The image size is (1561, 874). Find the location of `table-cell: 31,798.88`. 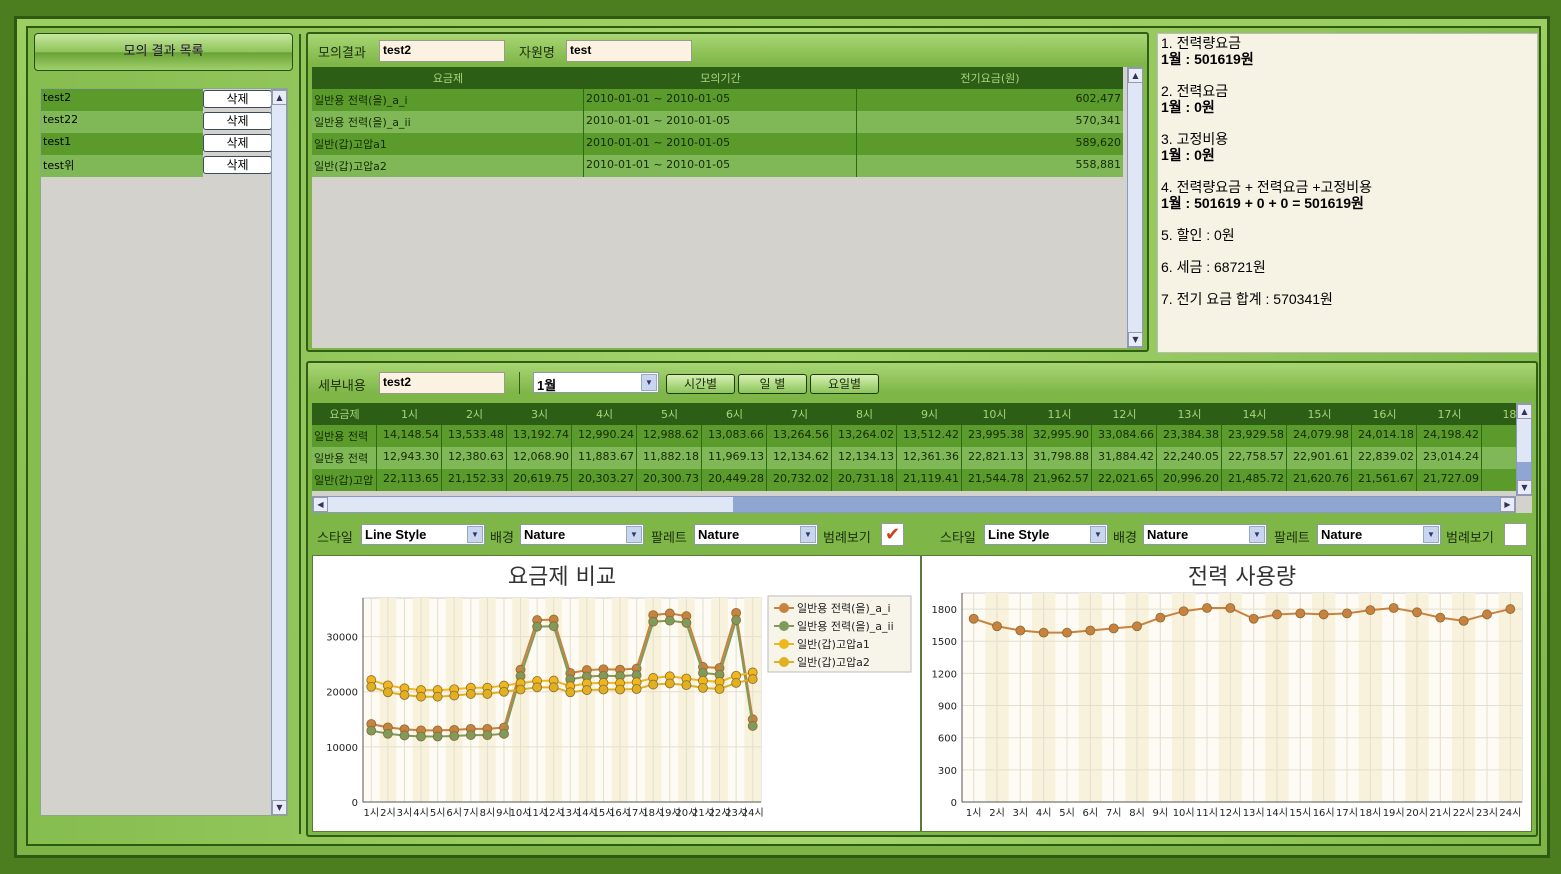

table-cell: 31,798.88 is located at coordinates (1059, 458).